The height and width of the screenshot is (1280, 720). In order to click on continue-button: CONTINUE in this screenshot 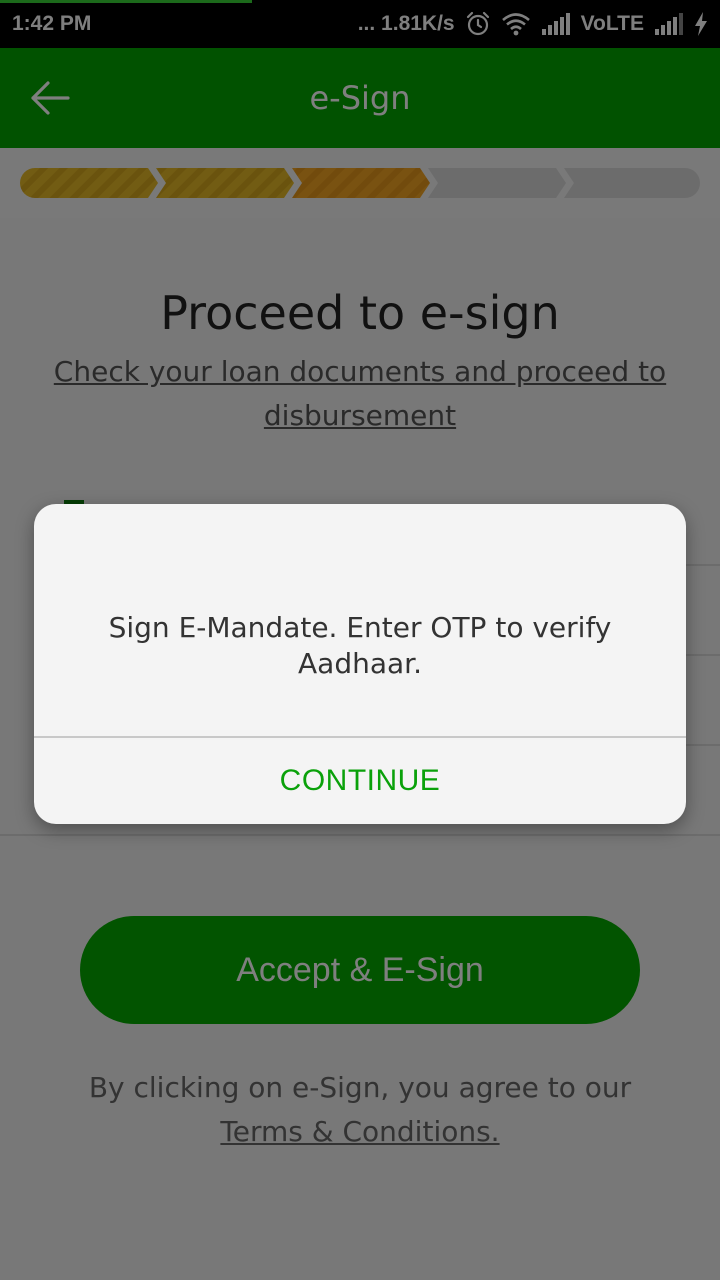, I will do `click(360, 781)`.